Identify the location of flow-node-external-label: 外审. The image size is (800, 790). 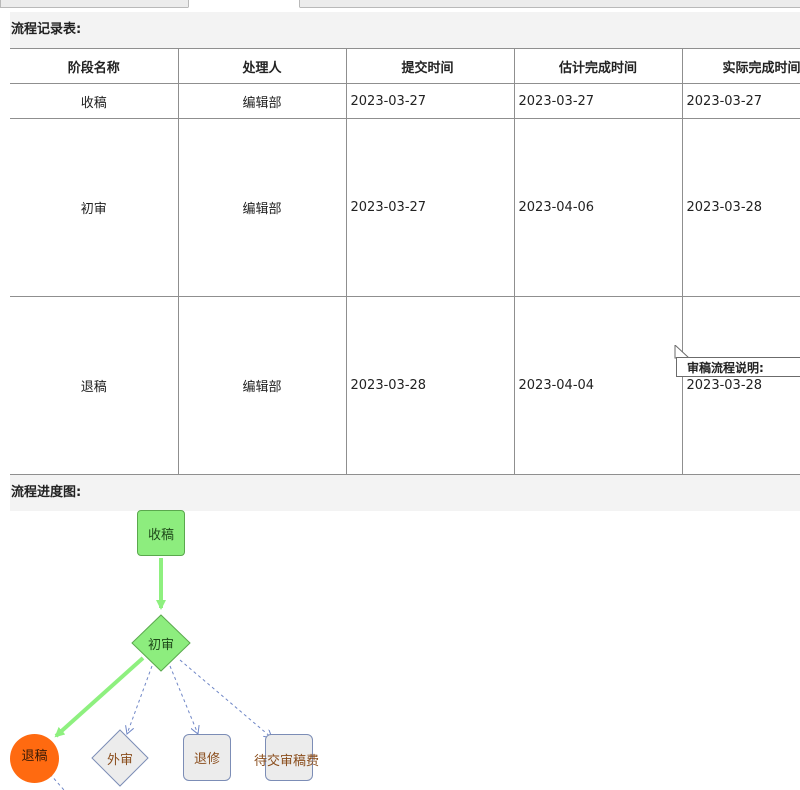
(119, 760).